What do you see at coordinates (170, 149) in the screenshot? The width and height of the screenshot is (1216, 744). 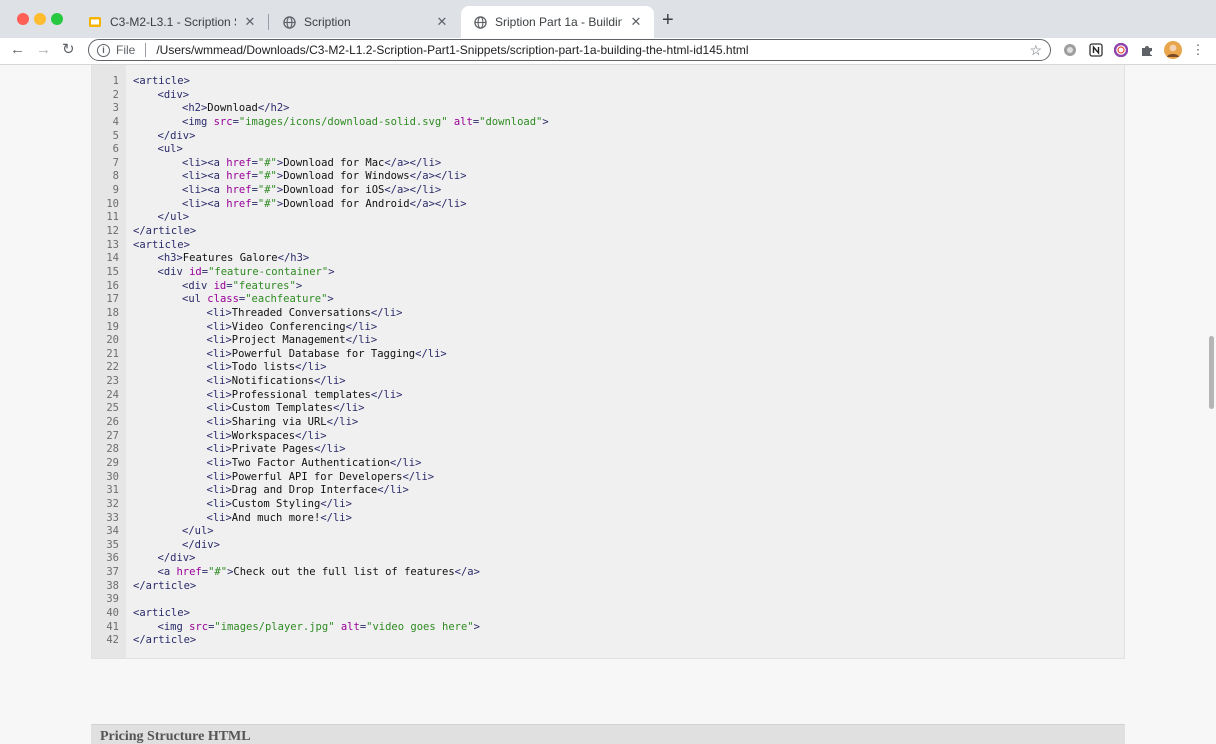 I see `code-token: <ul>` at bounding box center [170, 149].